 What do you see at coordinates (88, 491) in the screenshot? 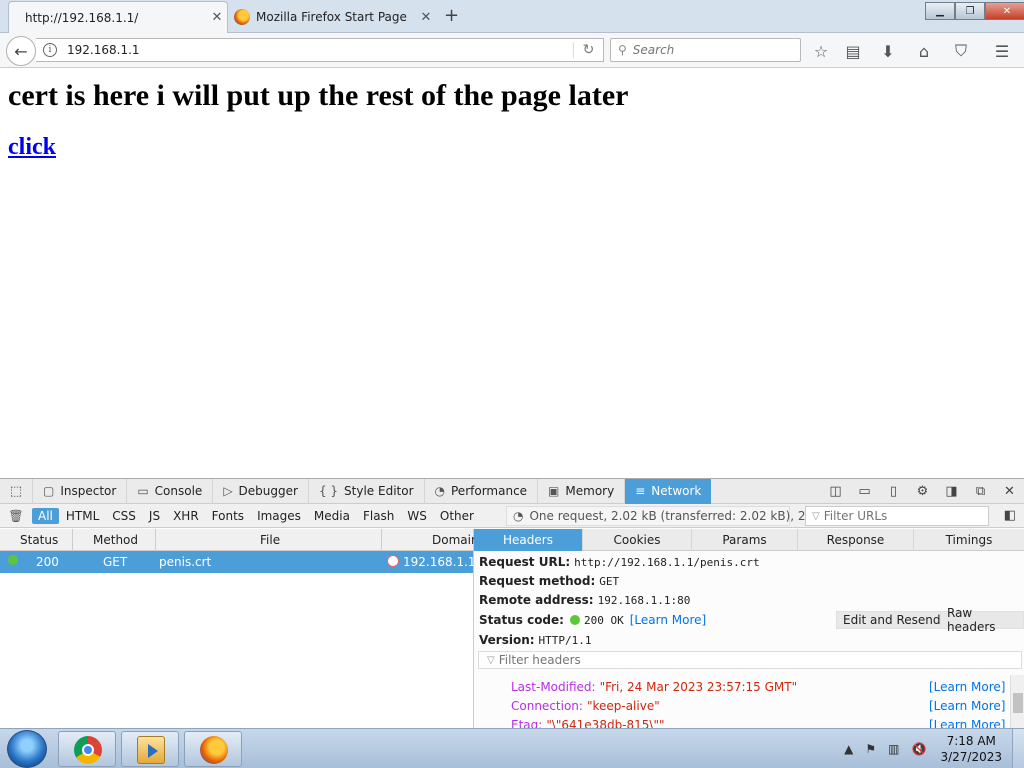
I see `tab-label: Inspector` at bounding box center [88, 491].